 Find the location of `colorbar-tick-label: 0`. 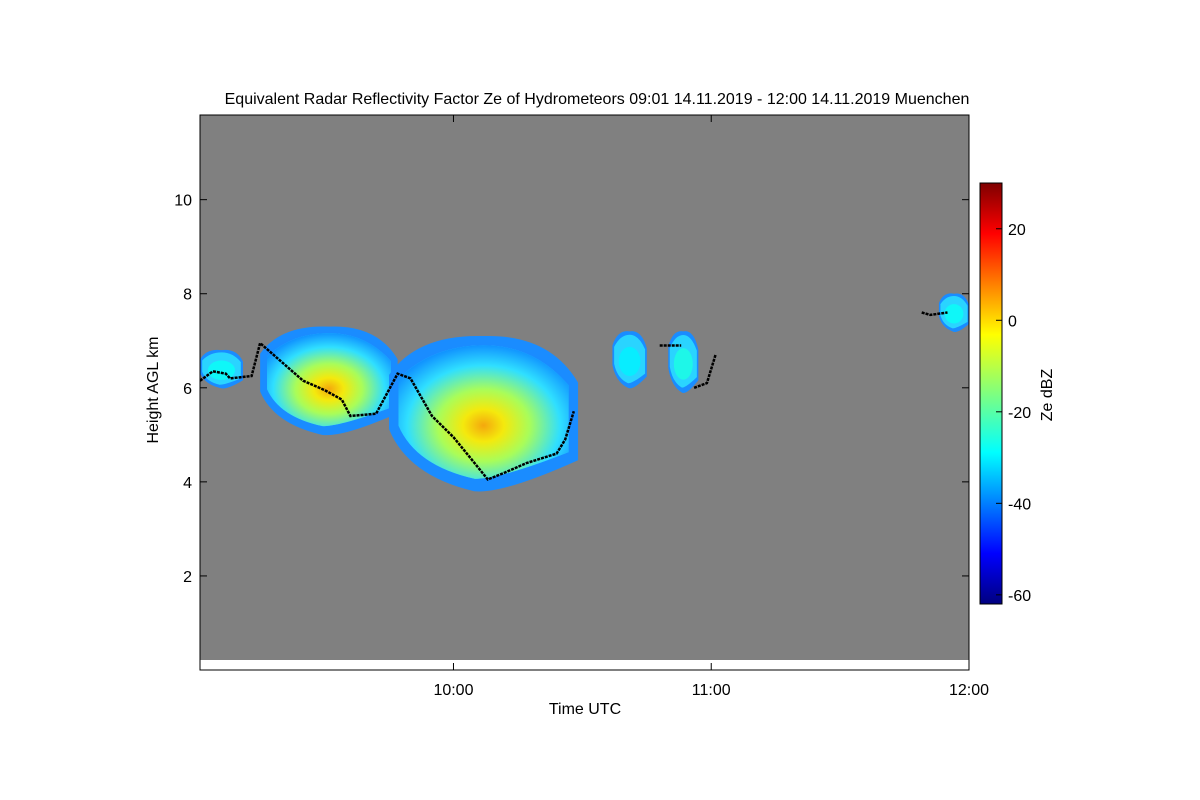

colorbar-tick-label: 0 is located at coordinates (1012, 321).